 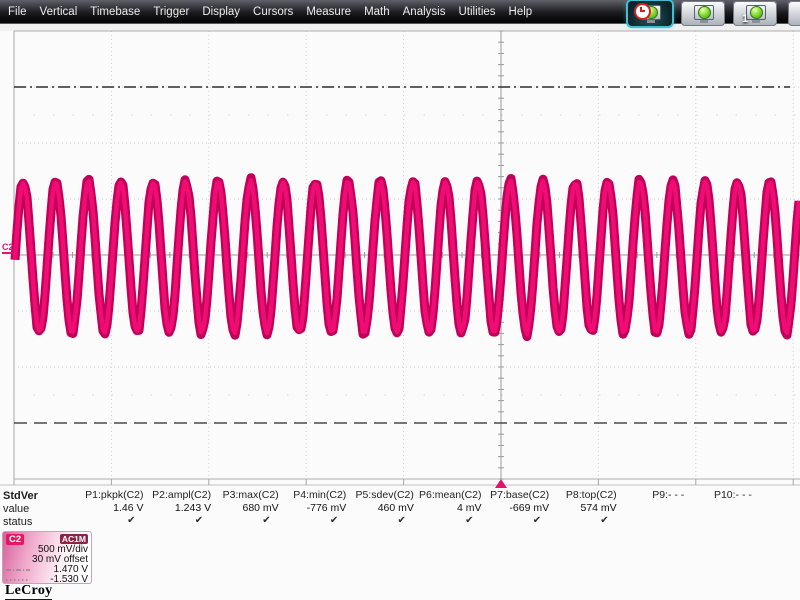 What do you see at coordinates (18, 522) in the screenshot?
I see `measure-row-status-header: status` at bounding box center [18, 522].